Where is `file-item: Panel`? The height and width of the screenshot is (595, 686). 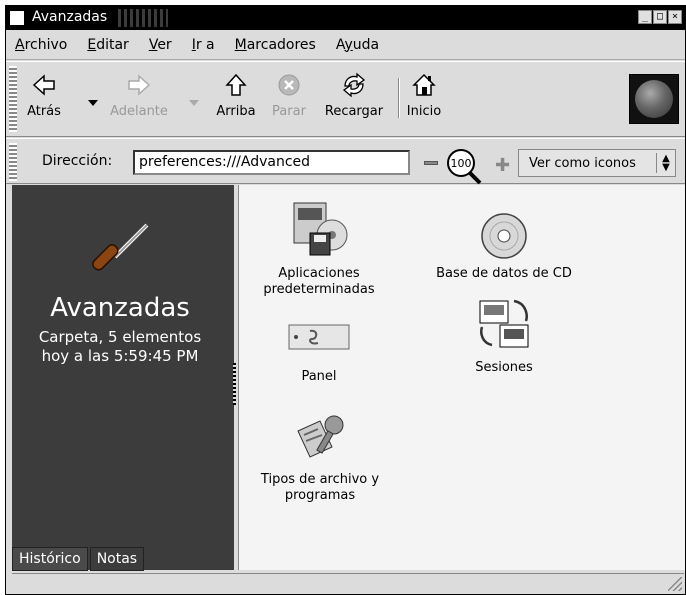
file-item: Panel is located at coordinates (319, 338).